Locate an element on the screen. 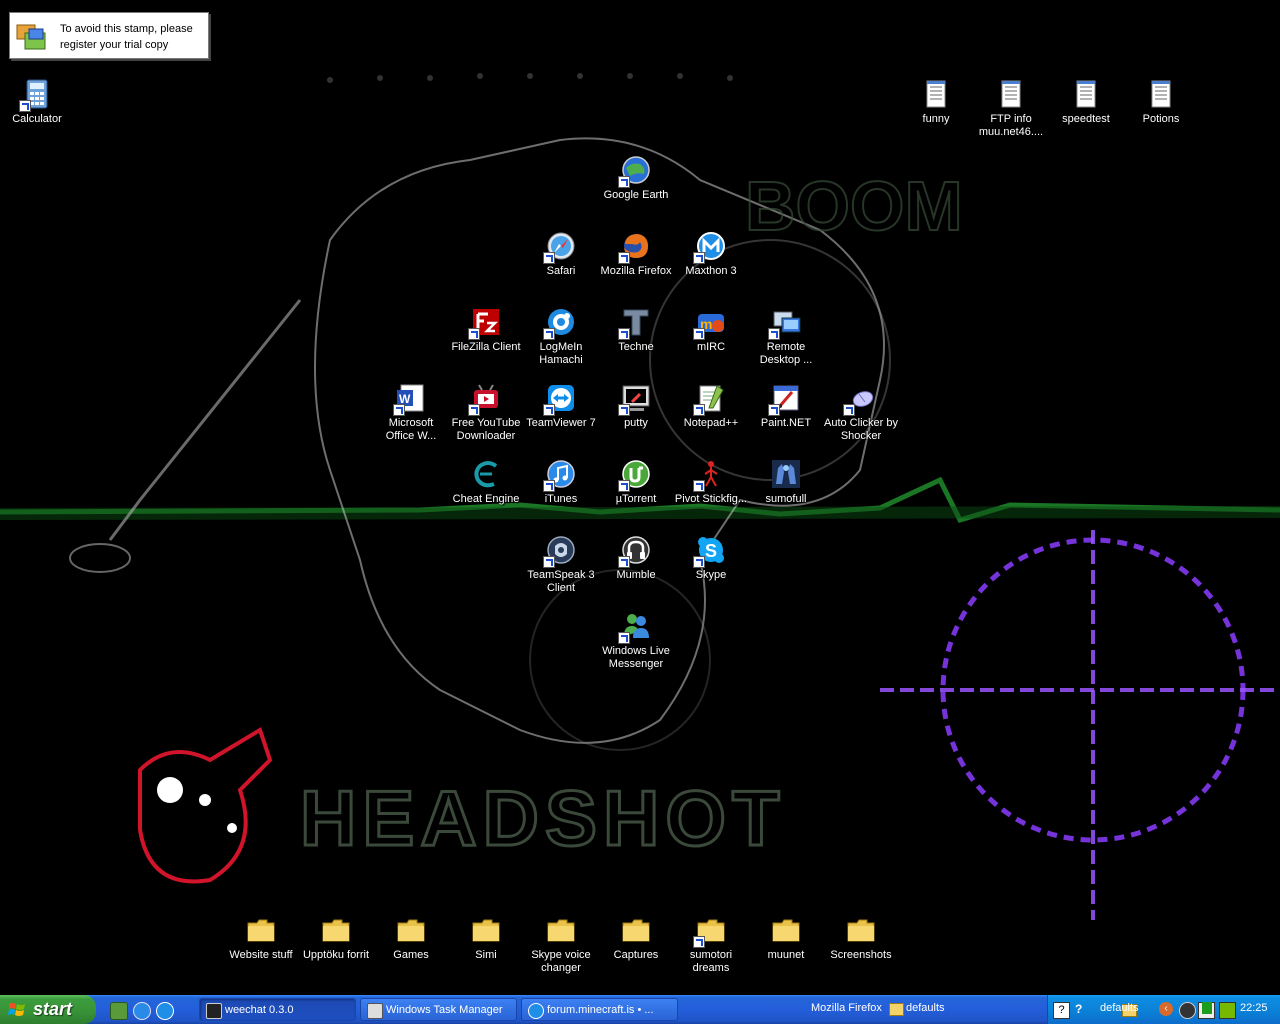  desktop-icon-auto-clicker: Auto Clicker by Shocker is located at coordinates (861, 412).